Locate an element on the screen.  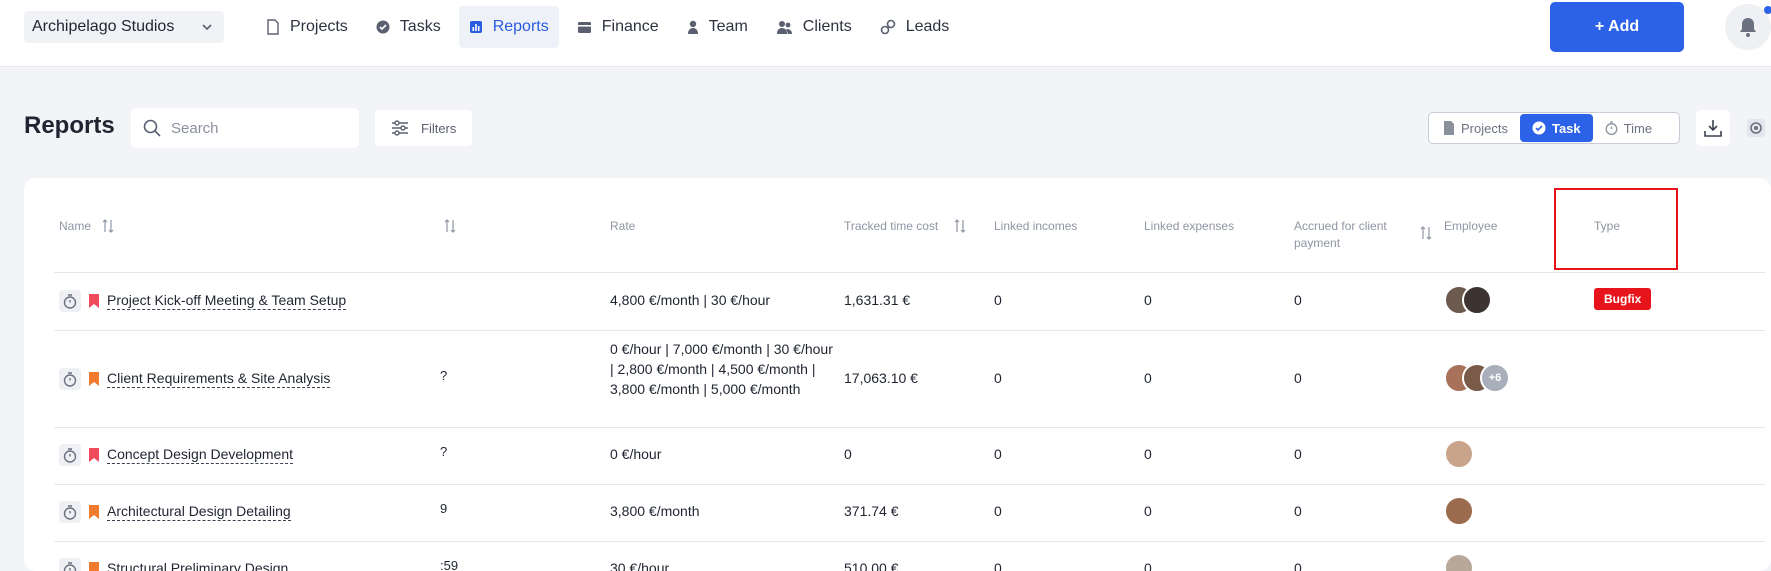
page-title: Reports is located at coordinates (69, 125).